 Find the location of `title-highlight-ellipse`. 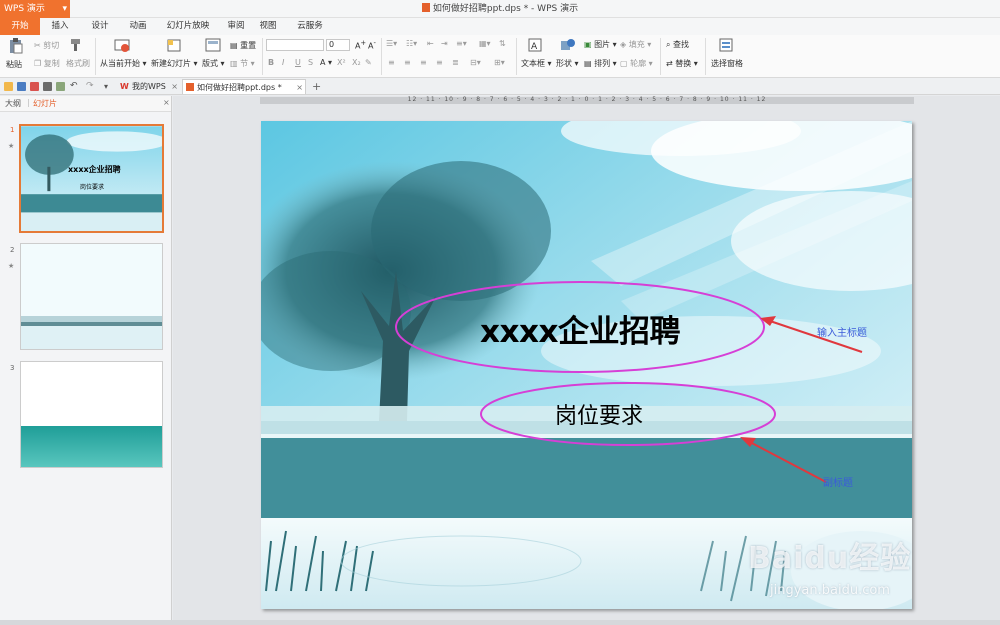

title-highlight-ellipse is located at coordinates (580, 327).